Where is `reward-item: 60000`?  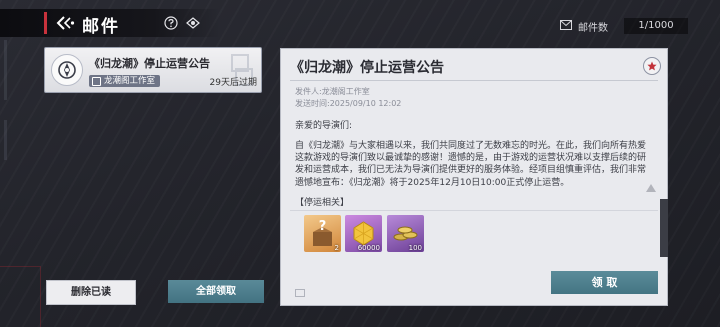
reward-item: 60000 is located at coordinates (363, 233).